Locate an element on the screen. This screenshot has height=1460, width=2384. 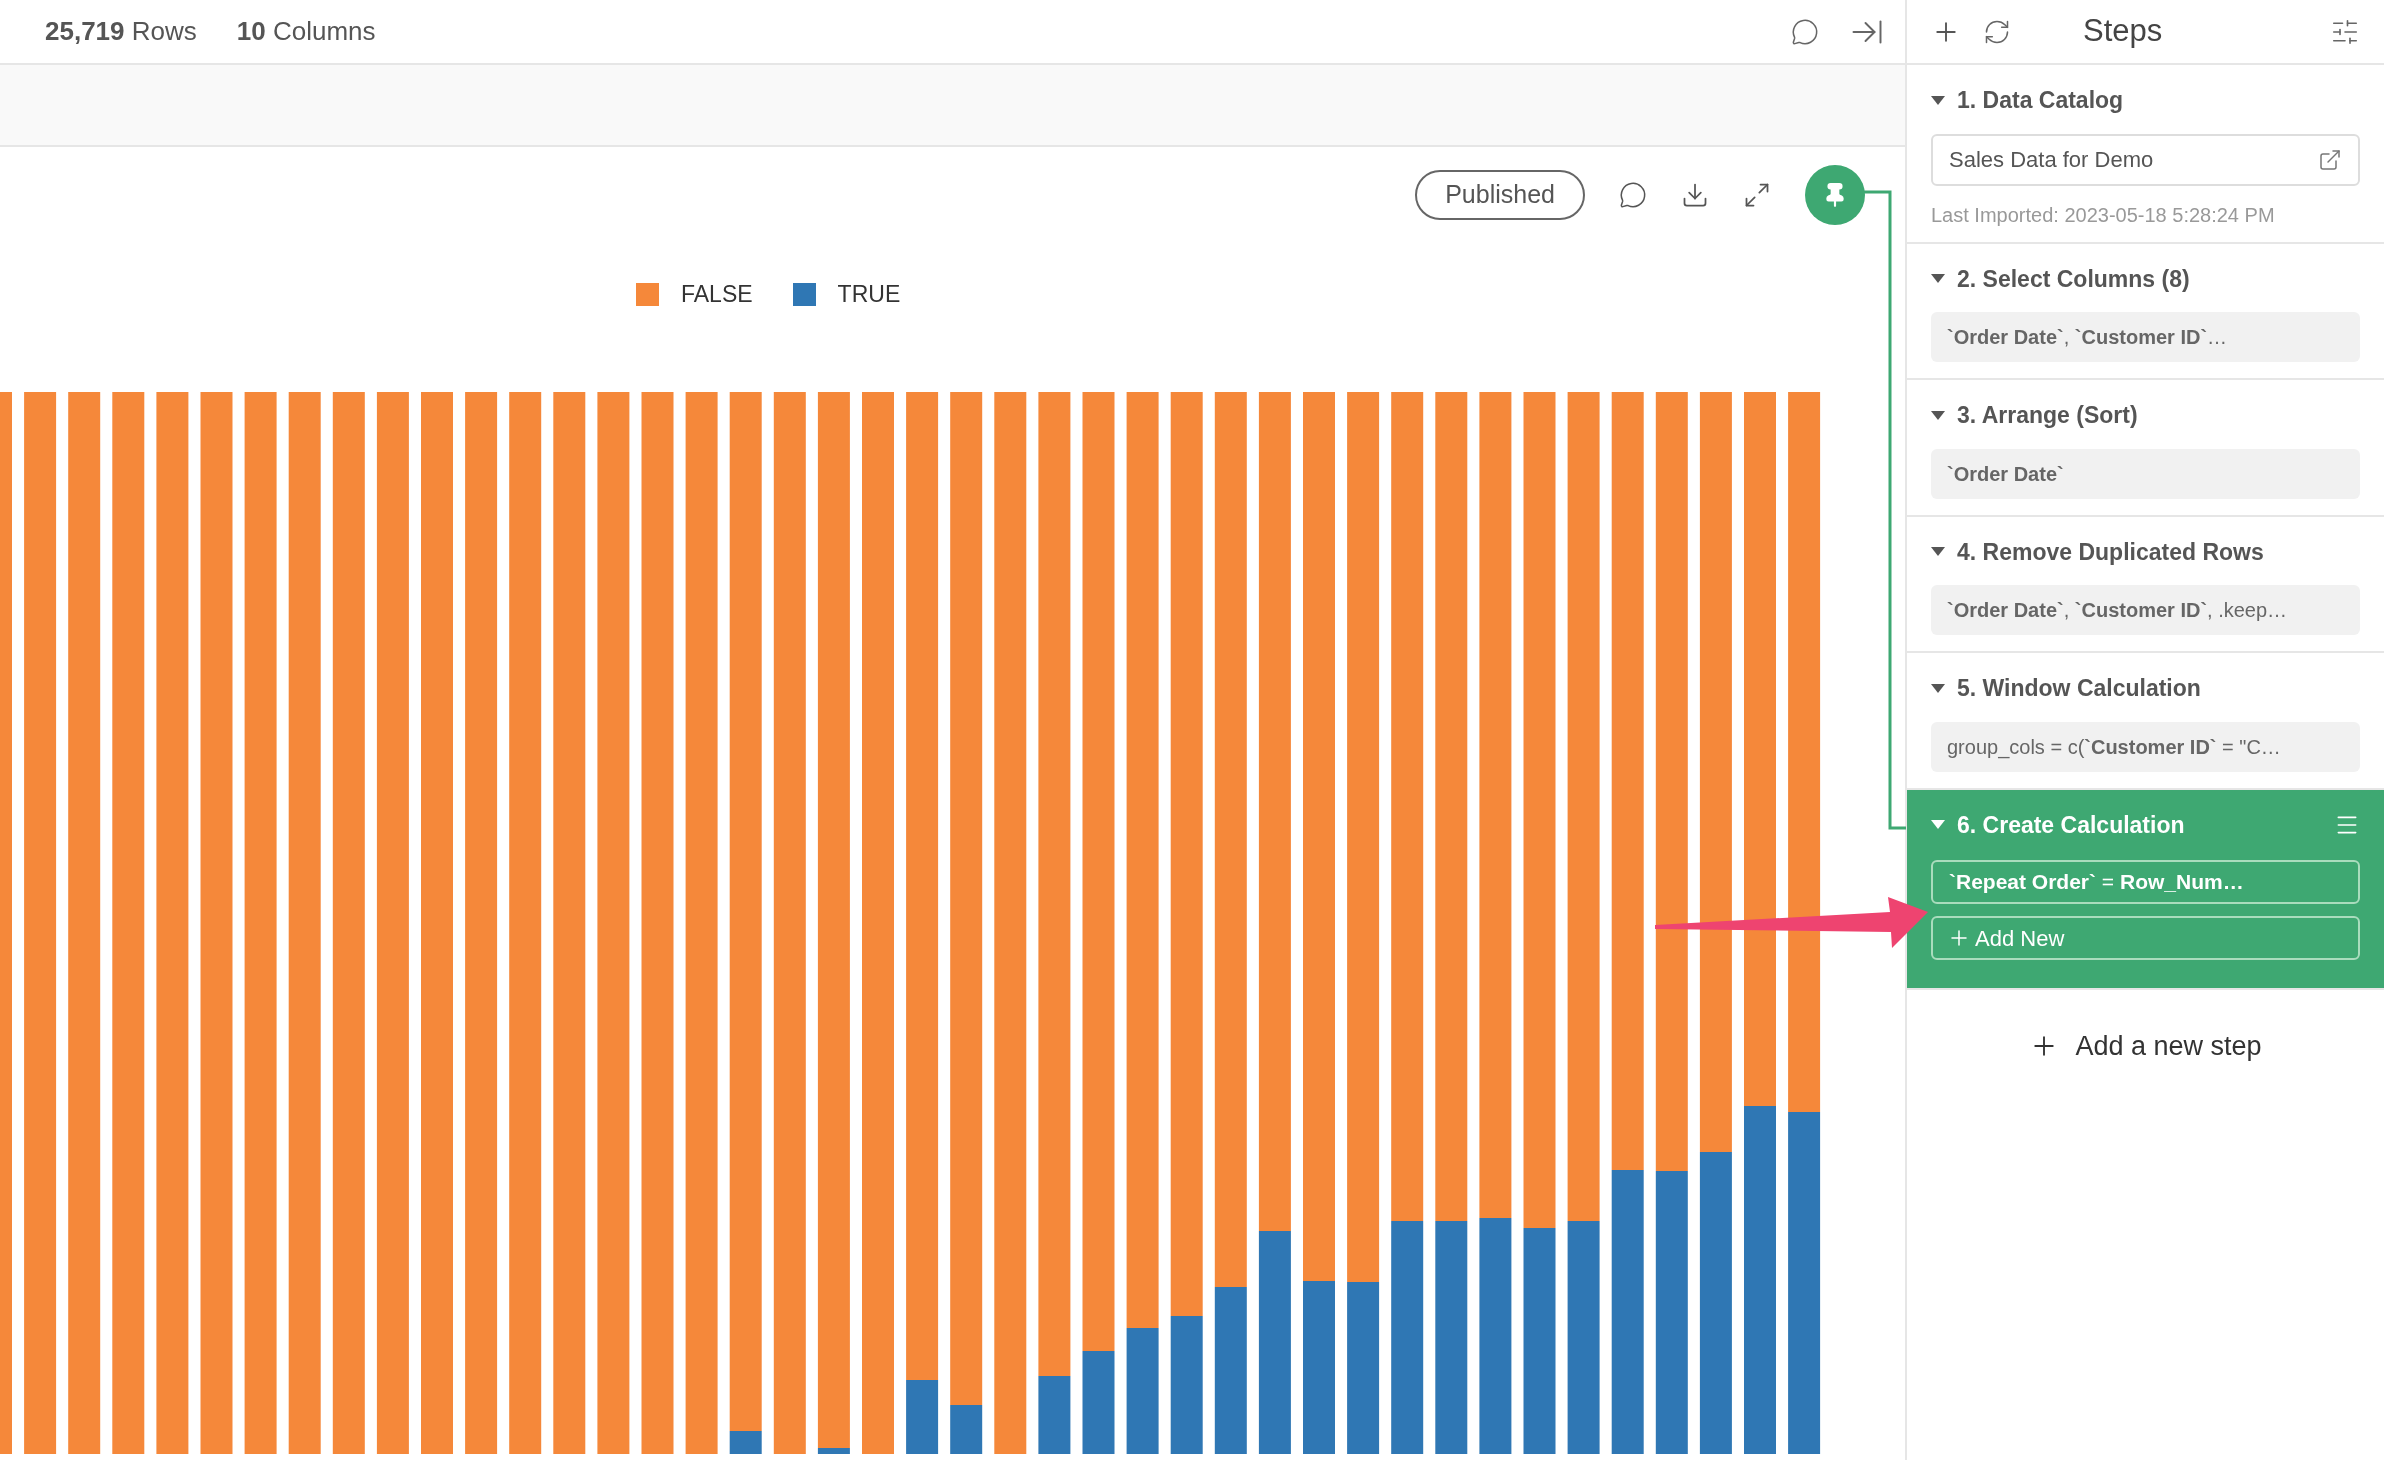
step-title: 5. Window Calculation is located at coordinates (2079, 688).